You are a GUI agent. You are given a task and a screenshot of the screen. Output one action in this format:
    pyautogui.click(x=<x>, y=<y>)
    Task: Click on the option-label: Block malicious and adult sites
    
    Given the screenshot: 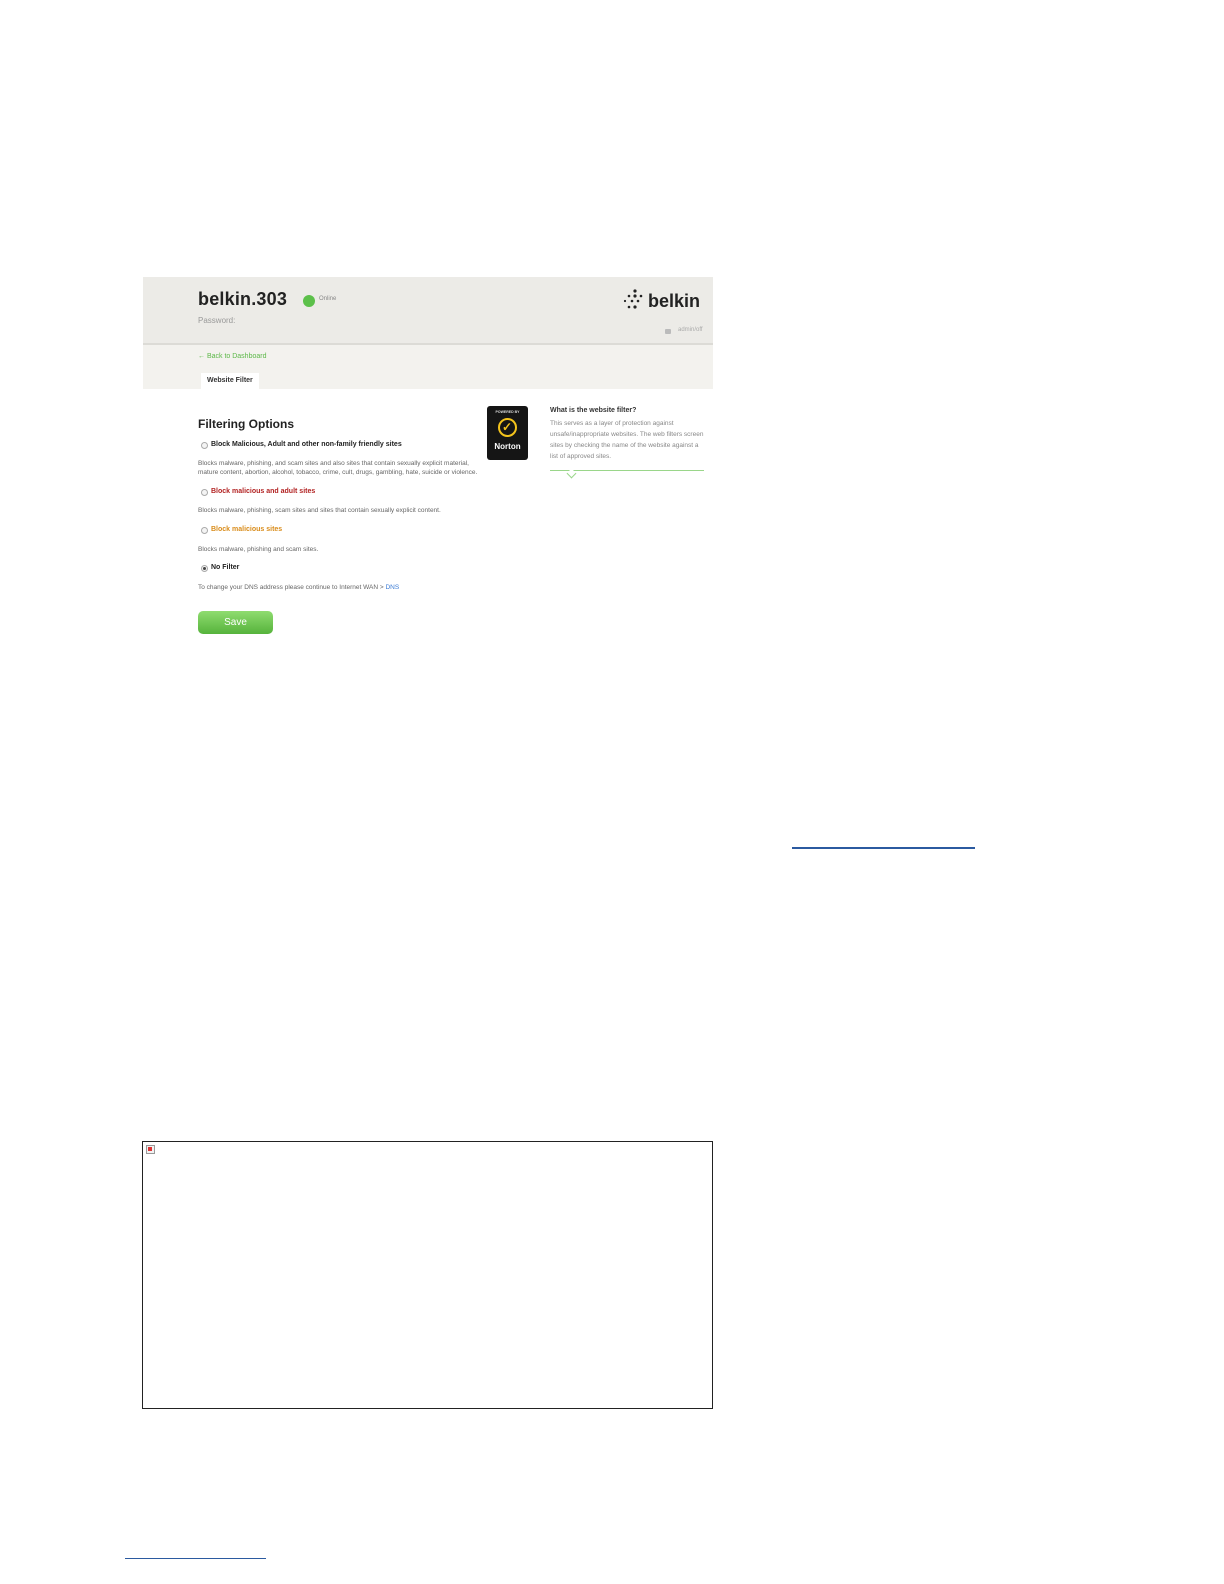 What is the action you would take?
    pyautogui.click(x=263, y=491)
    